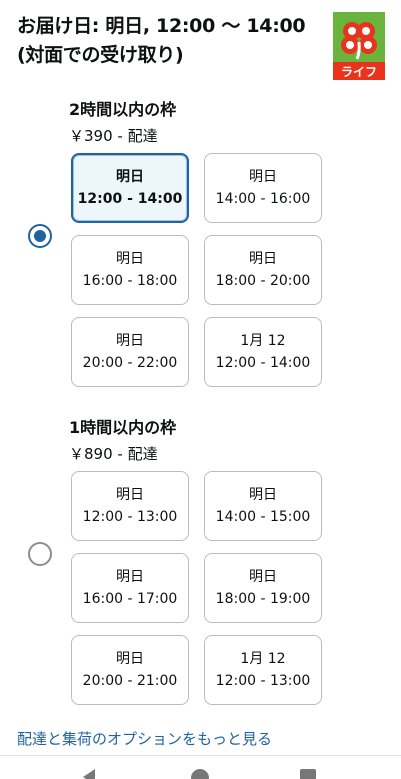  What do you see at coordinates (263, 188) in the screenshot?
I see `slot-button: 明日 14:00 - 16:00` at bounding box center [263, 188].